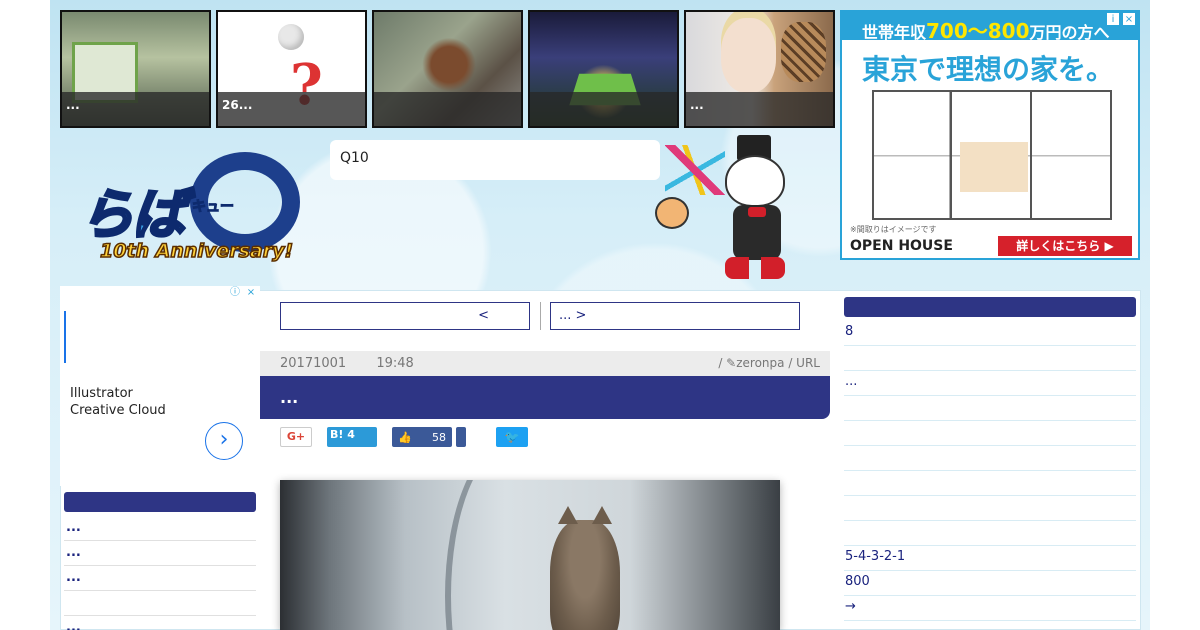 The width and height of the screenshot is (1200, 630). I want to click on article-photo, so click(530, 555).